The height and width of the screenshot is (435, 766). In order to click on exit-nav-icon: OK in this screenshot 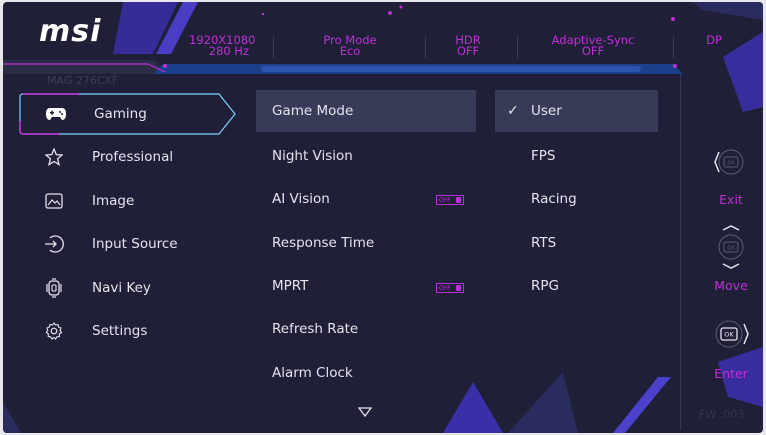, I will do `click(731, 162)`.